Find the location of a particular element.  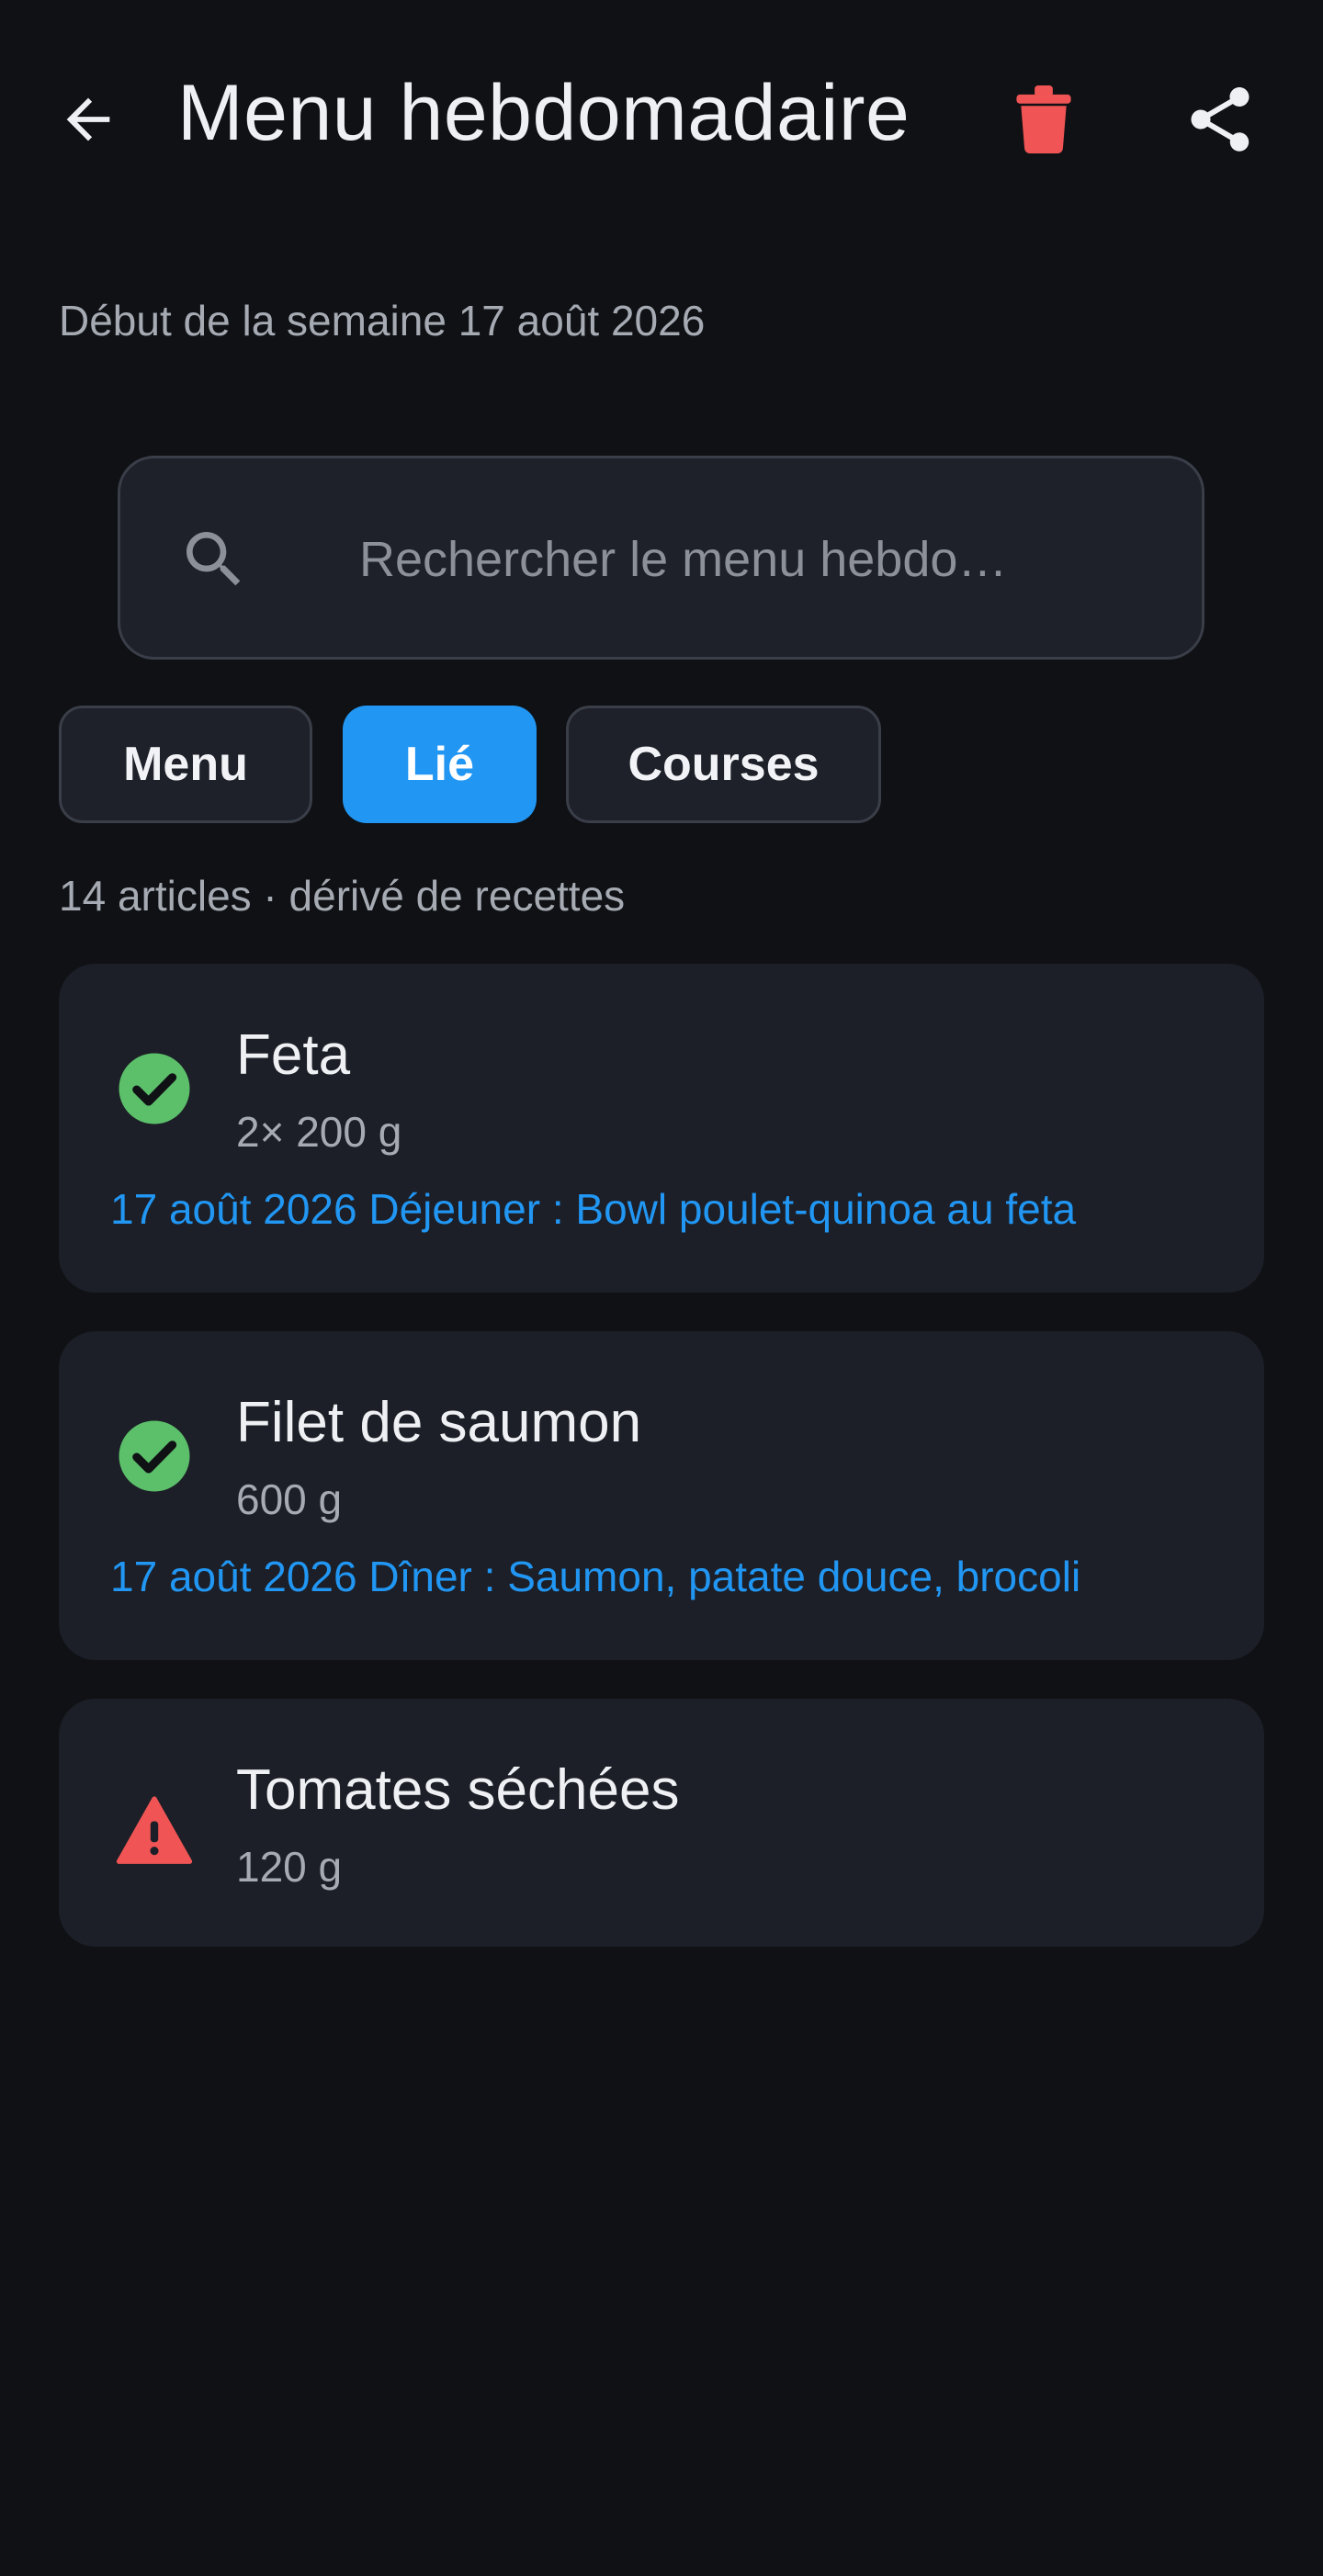

item-name: Tomates séchées is located at coordinates (458, 1790).